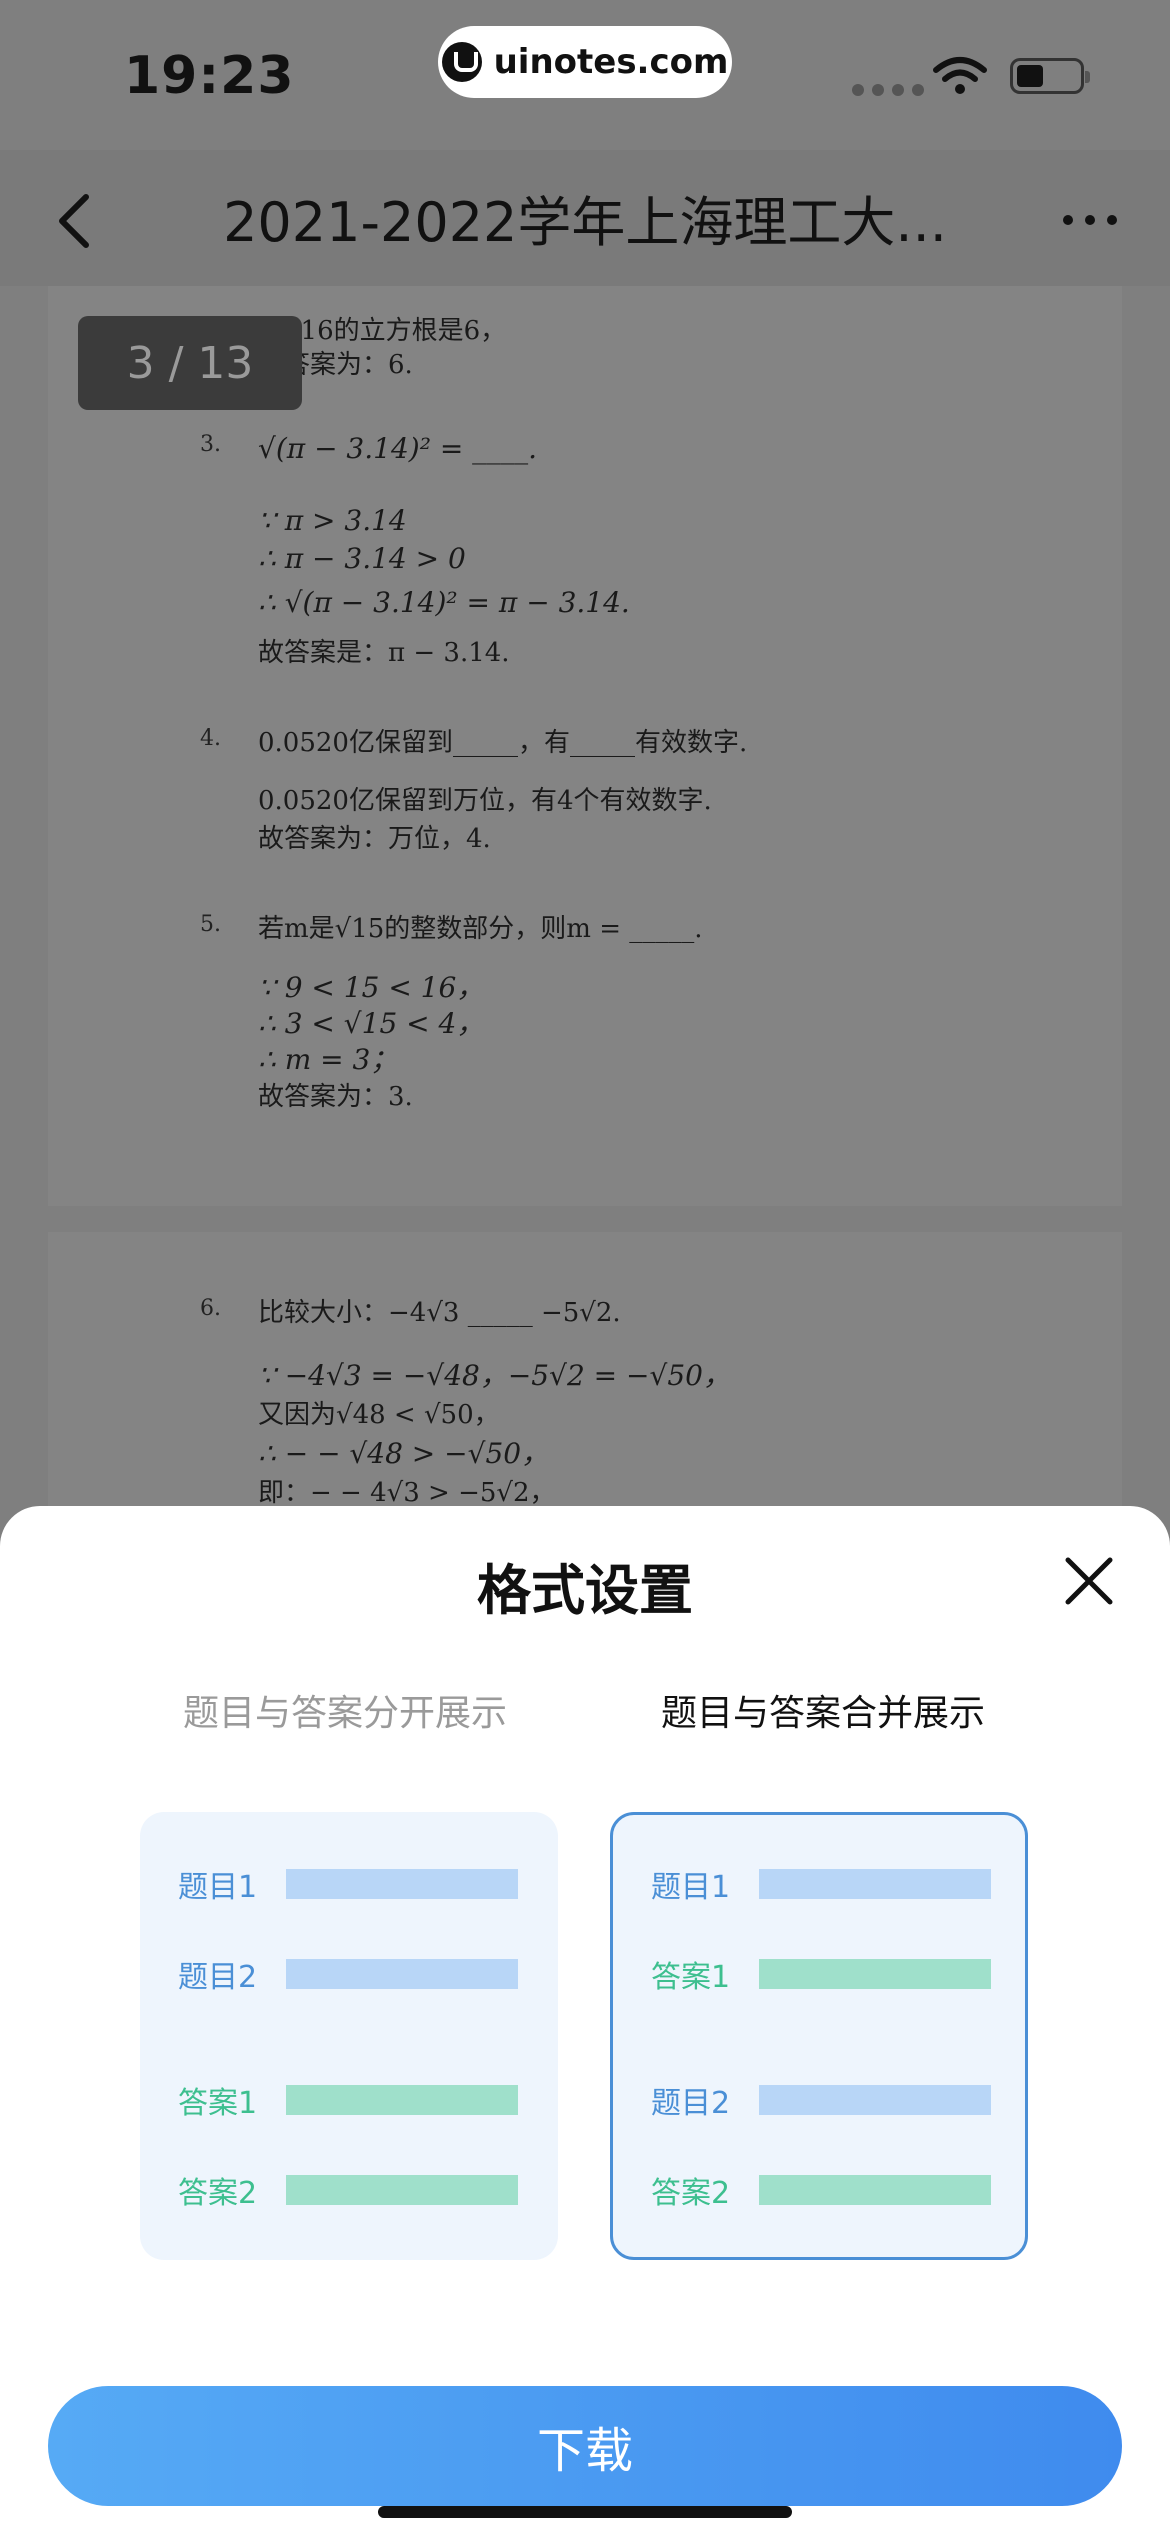 Image resolution: width=1170 pixels, height=2532 pixels. What do you see at coordinates (407, 1493) in the screenshot?
I see `solution-step: 即：− − 4√3 > −5√2，` at bounding box center [407, 1493].